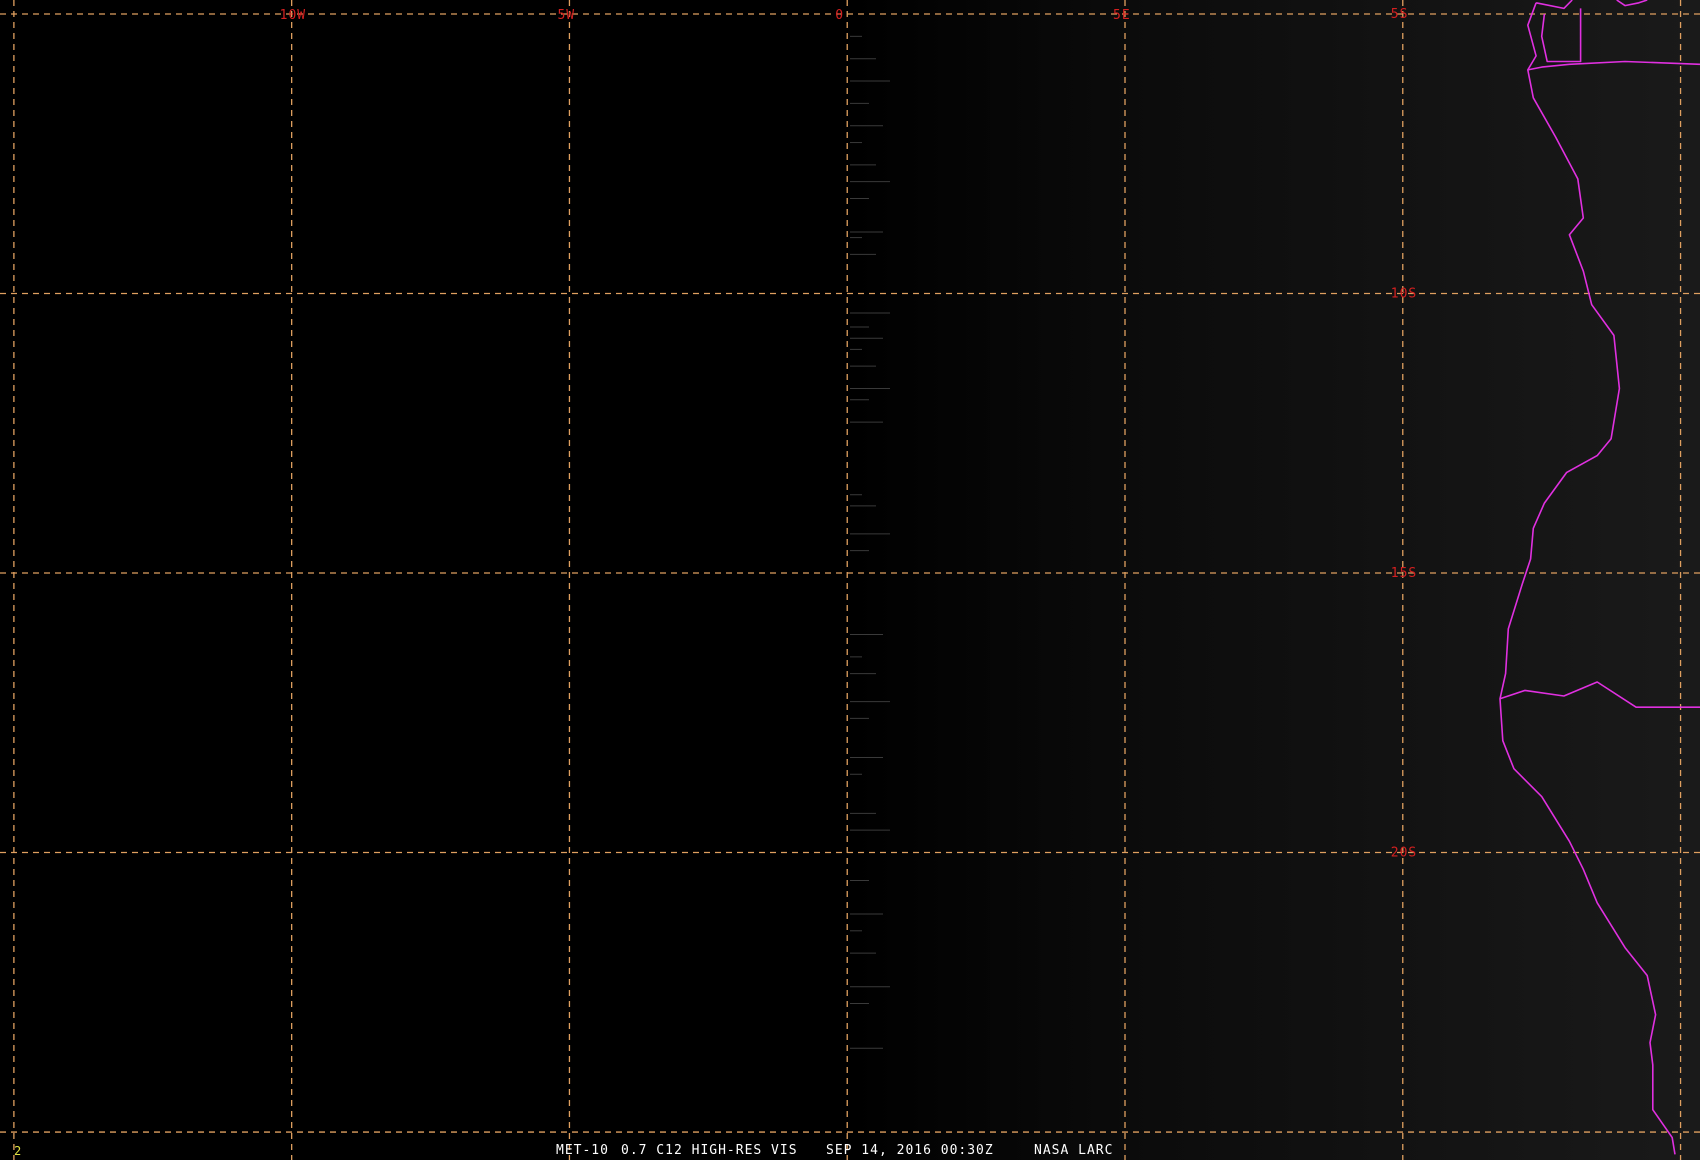  I want to click on caption-datetime: SEP 14, 2016 00:30Z, so click(910, 1150).